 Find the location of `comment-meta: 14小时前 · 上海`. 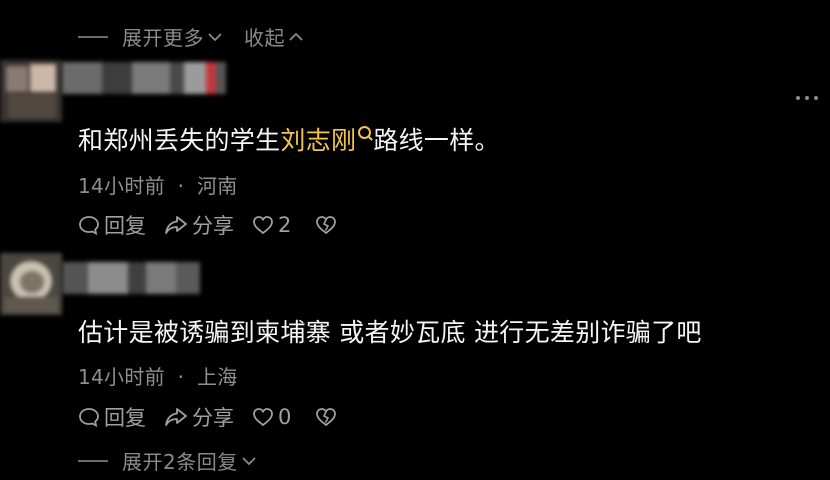

comment-meta: 14小时前 · 上海 is located at coordinates (158, 375).